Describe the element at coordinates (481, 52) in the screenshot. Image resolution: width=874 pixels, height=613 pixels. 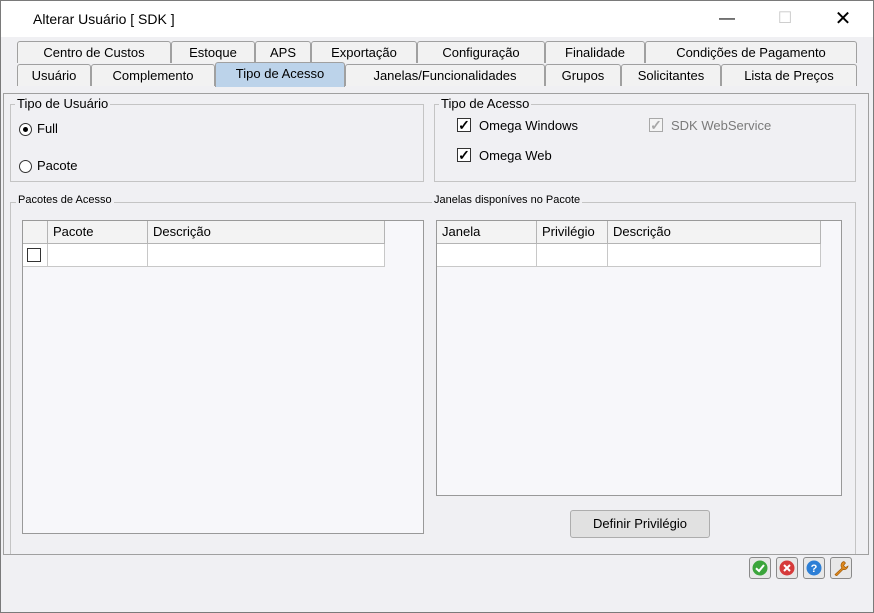
I see `tab-configuracao: Configuração` at that location.